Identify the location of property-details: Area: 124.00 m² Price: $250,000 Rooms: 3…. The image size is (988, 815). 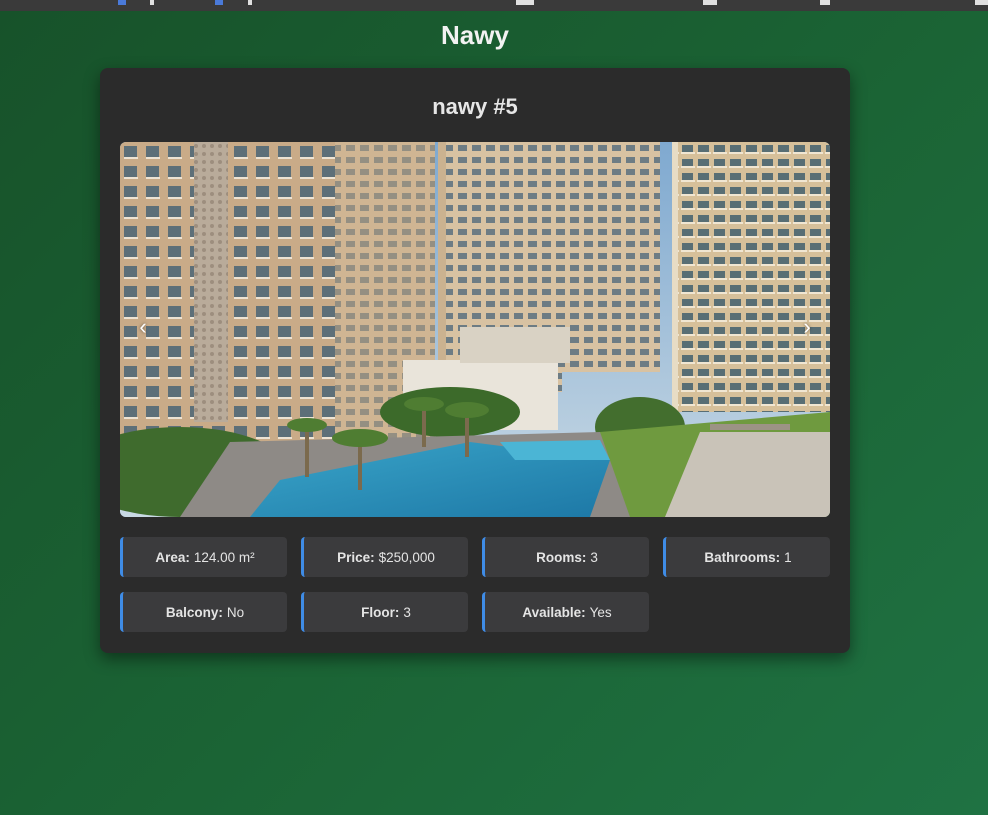
(475, 584).